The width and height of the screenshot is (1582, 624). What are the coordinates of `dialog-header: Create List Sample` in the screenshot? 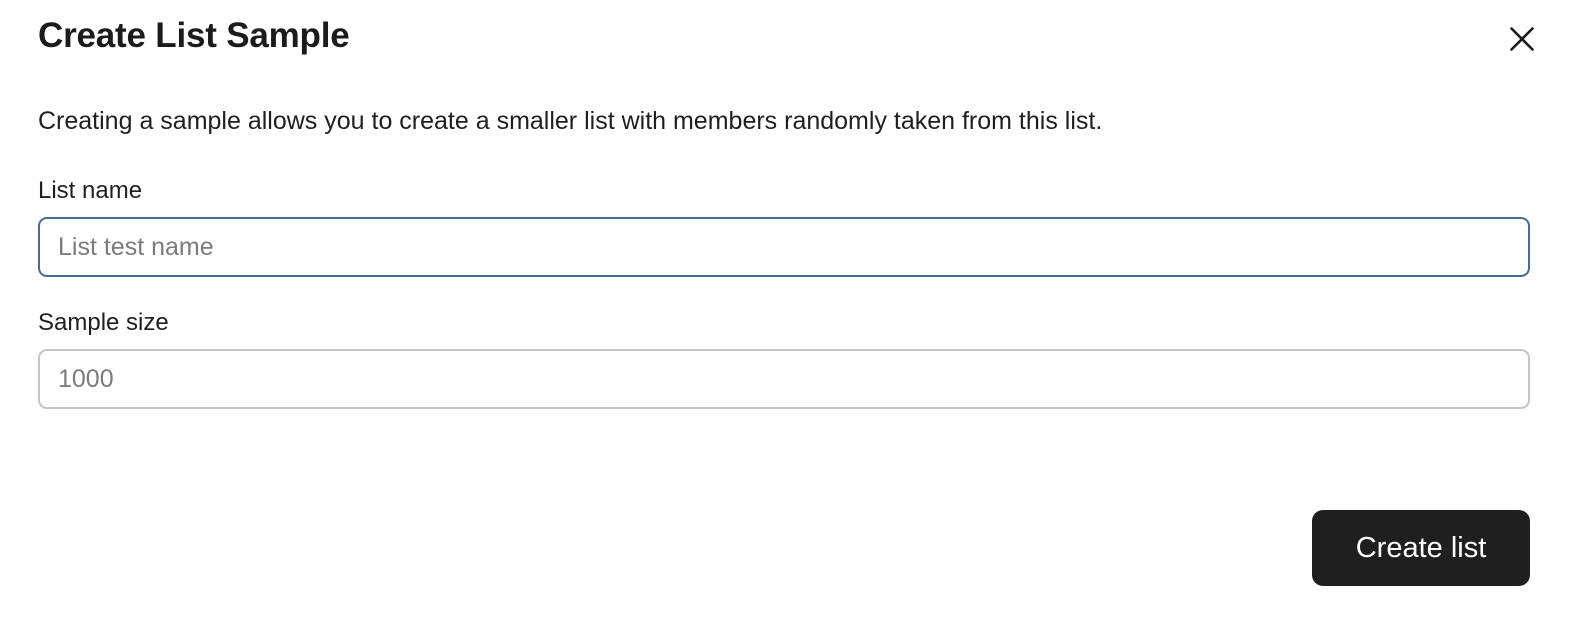 It's located at (786, 29).